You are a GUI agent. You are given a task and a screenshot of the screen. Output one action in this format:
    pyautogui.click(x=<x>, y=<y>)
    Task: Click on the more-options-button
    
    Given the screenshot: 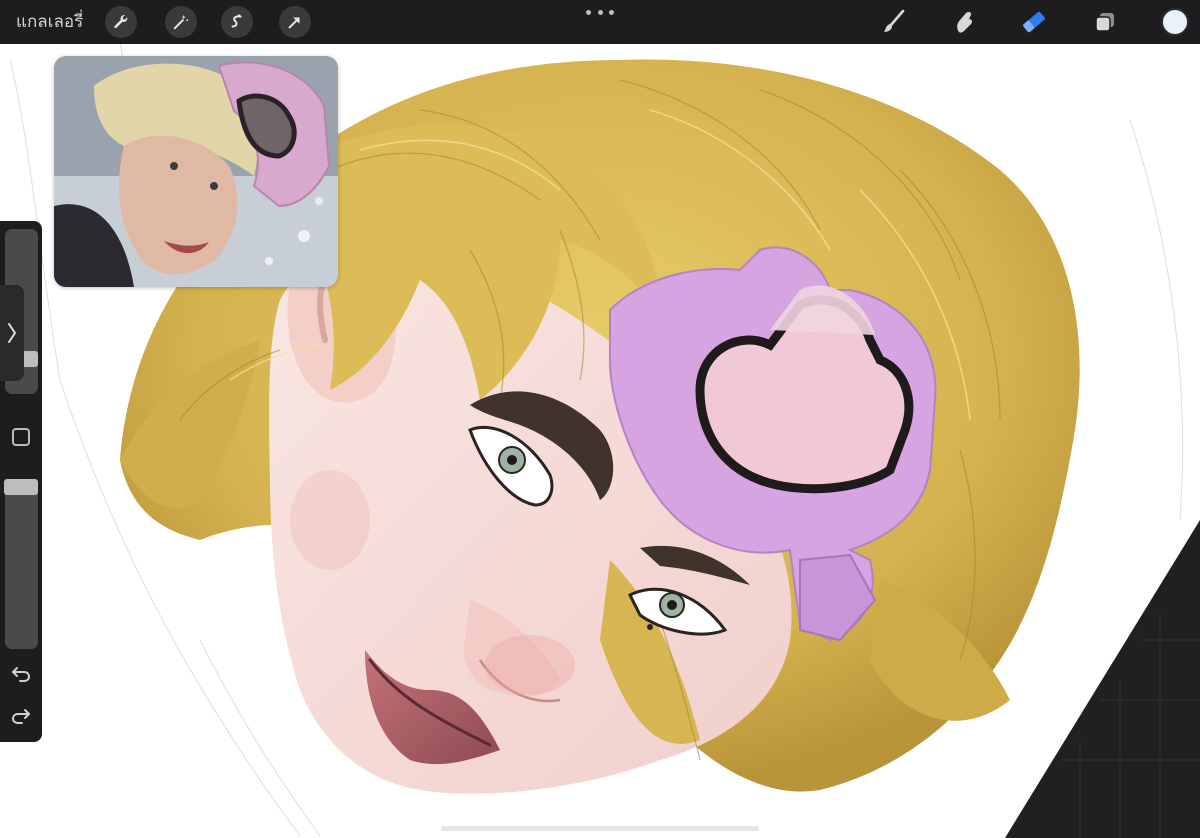 What is the action you would take?
    pyautogui.click(x=600, y=12)
    